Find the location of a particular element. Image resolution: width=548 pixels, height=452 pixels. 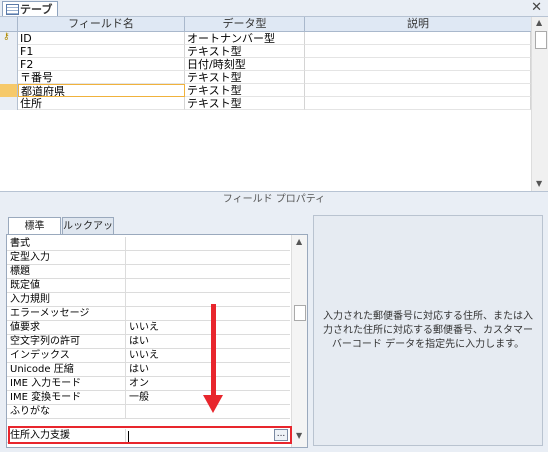

property-name: 空文字列の許可 is located at coordinates (68, 341).